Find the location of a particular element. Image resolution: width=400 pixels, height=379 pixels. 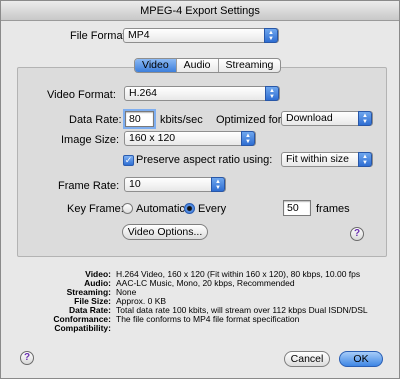

every-label: Every is located at coordinates (212, 209).